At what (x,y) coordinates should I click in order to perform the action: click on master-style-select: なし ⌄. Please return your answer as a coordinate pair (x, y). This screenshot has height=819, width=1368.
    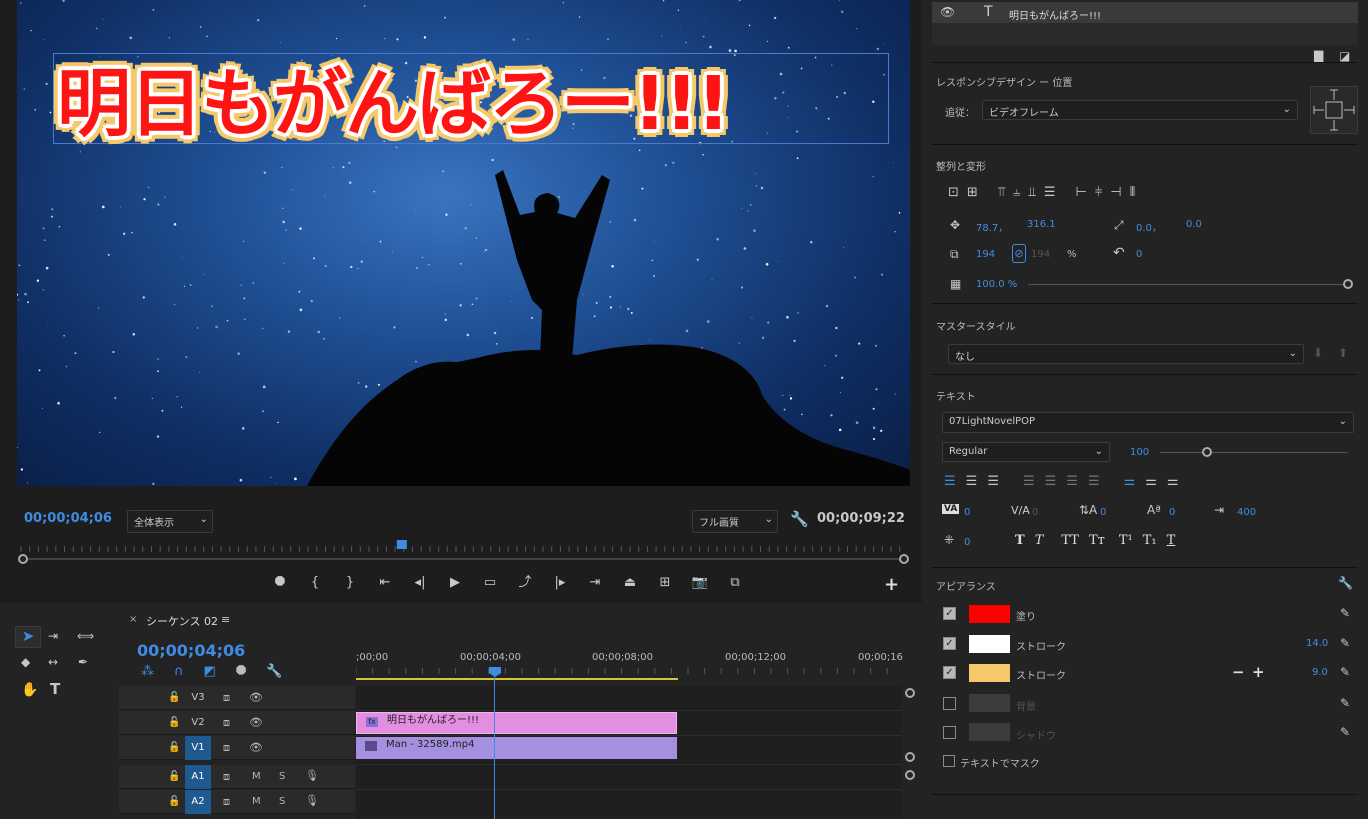
    Looking at the image, I should click on (1126, 354).